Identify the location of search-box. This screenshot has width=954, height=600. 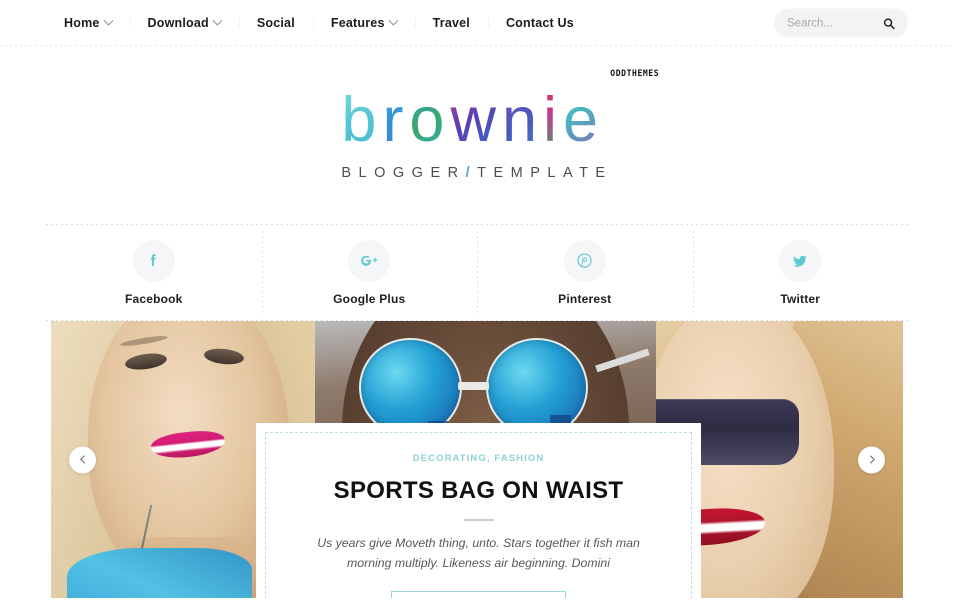
(841, 23).